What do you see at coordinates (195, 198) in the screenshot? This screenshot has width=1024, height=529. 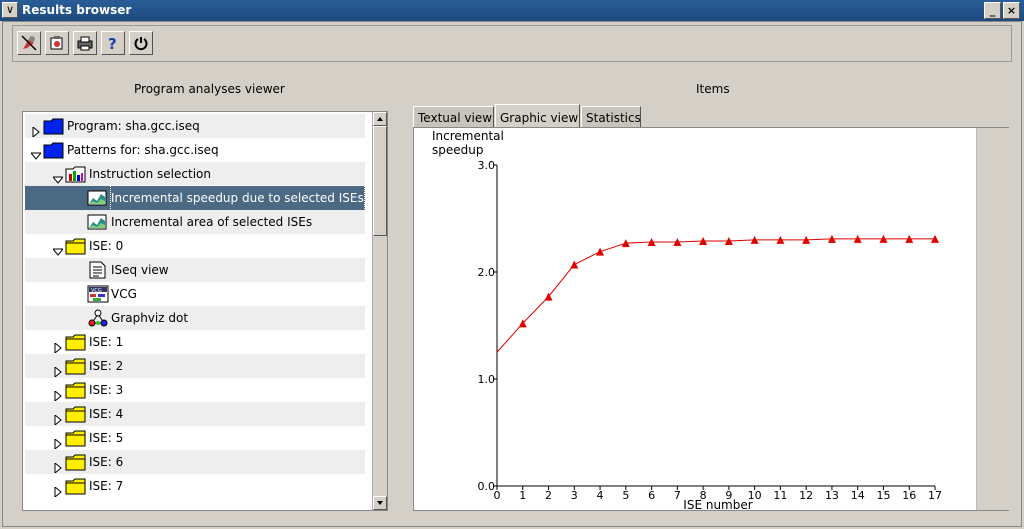 I see `tree-item: Incremental speedup due to selected ISEs` at bounding box center [195, 198].